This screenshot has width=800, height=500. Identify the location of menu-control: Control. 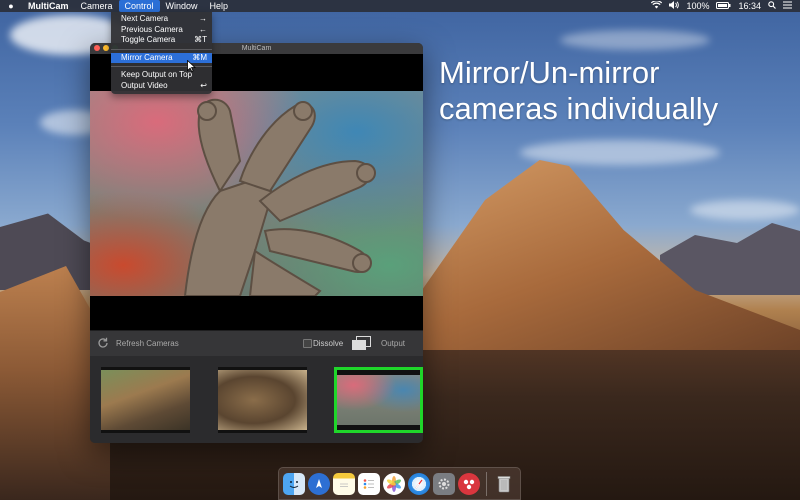
(139, 6).